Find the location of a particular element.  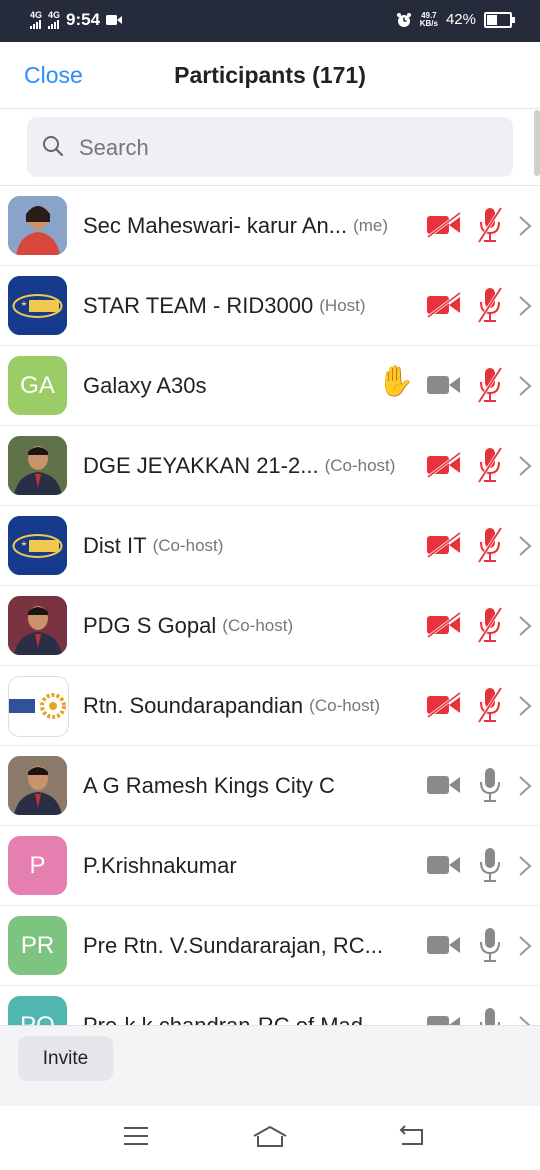

battery-percent: 42% is located at coordinates (460, 19).